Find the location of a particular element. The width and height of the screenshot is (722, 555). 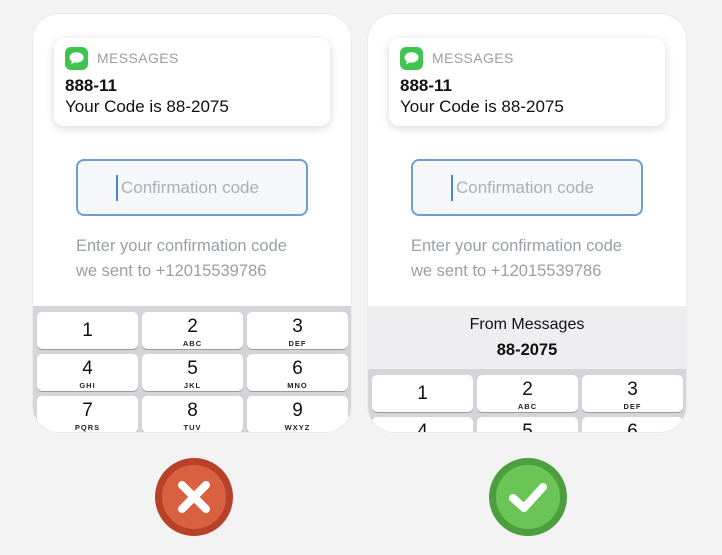

key-6: 6 MNO is located at coordinates (297, 372).